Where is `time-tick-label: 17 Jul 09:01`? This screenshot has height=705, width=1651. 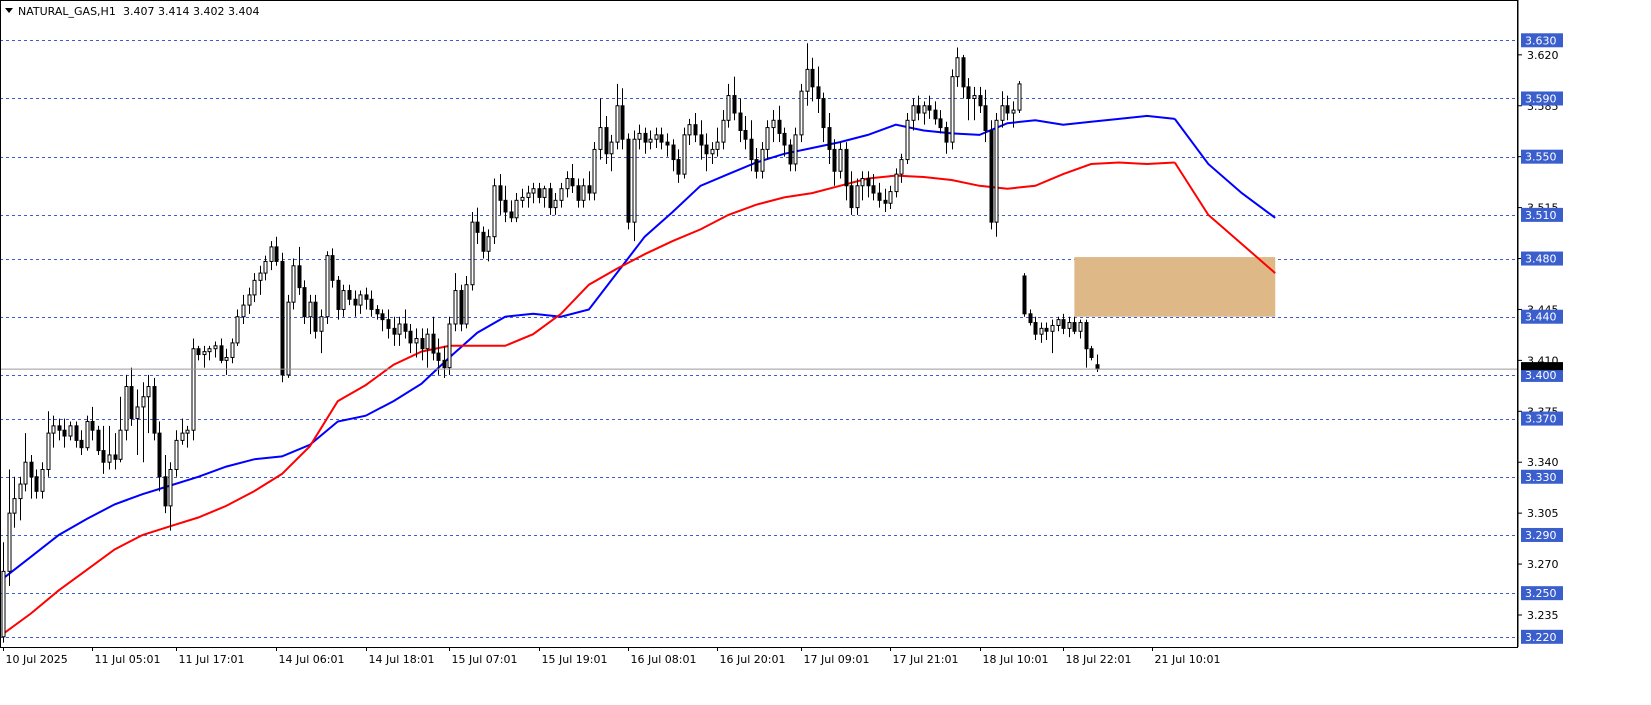
time-tick-label: 17 Jul 09:01 is located at coordinates (837, 659).